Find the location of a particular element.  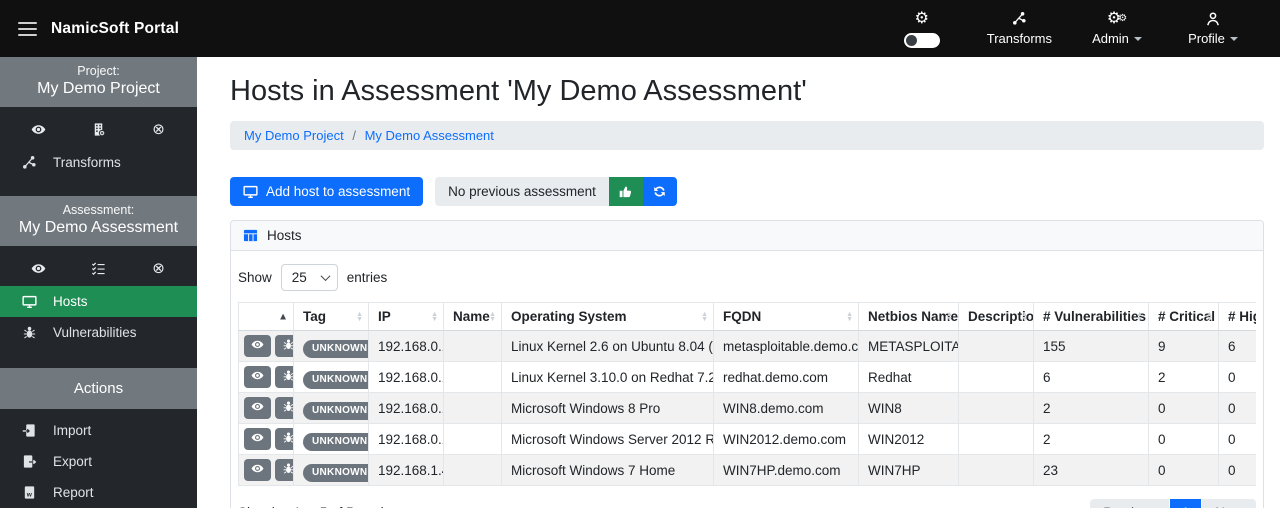

navbar-transforms: Transforms is located at coordinates (1019, 28).